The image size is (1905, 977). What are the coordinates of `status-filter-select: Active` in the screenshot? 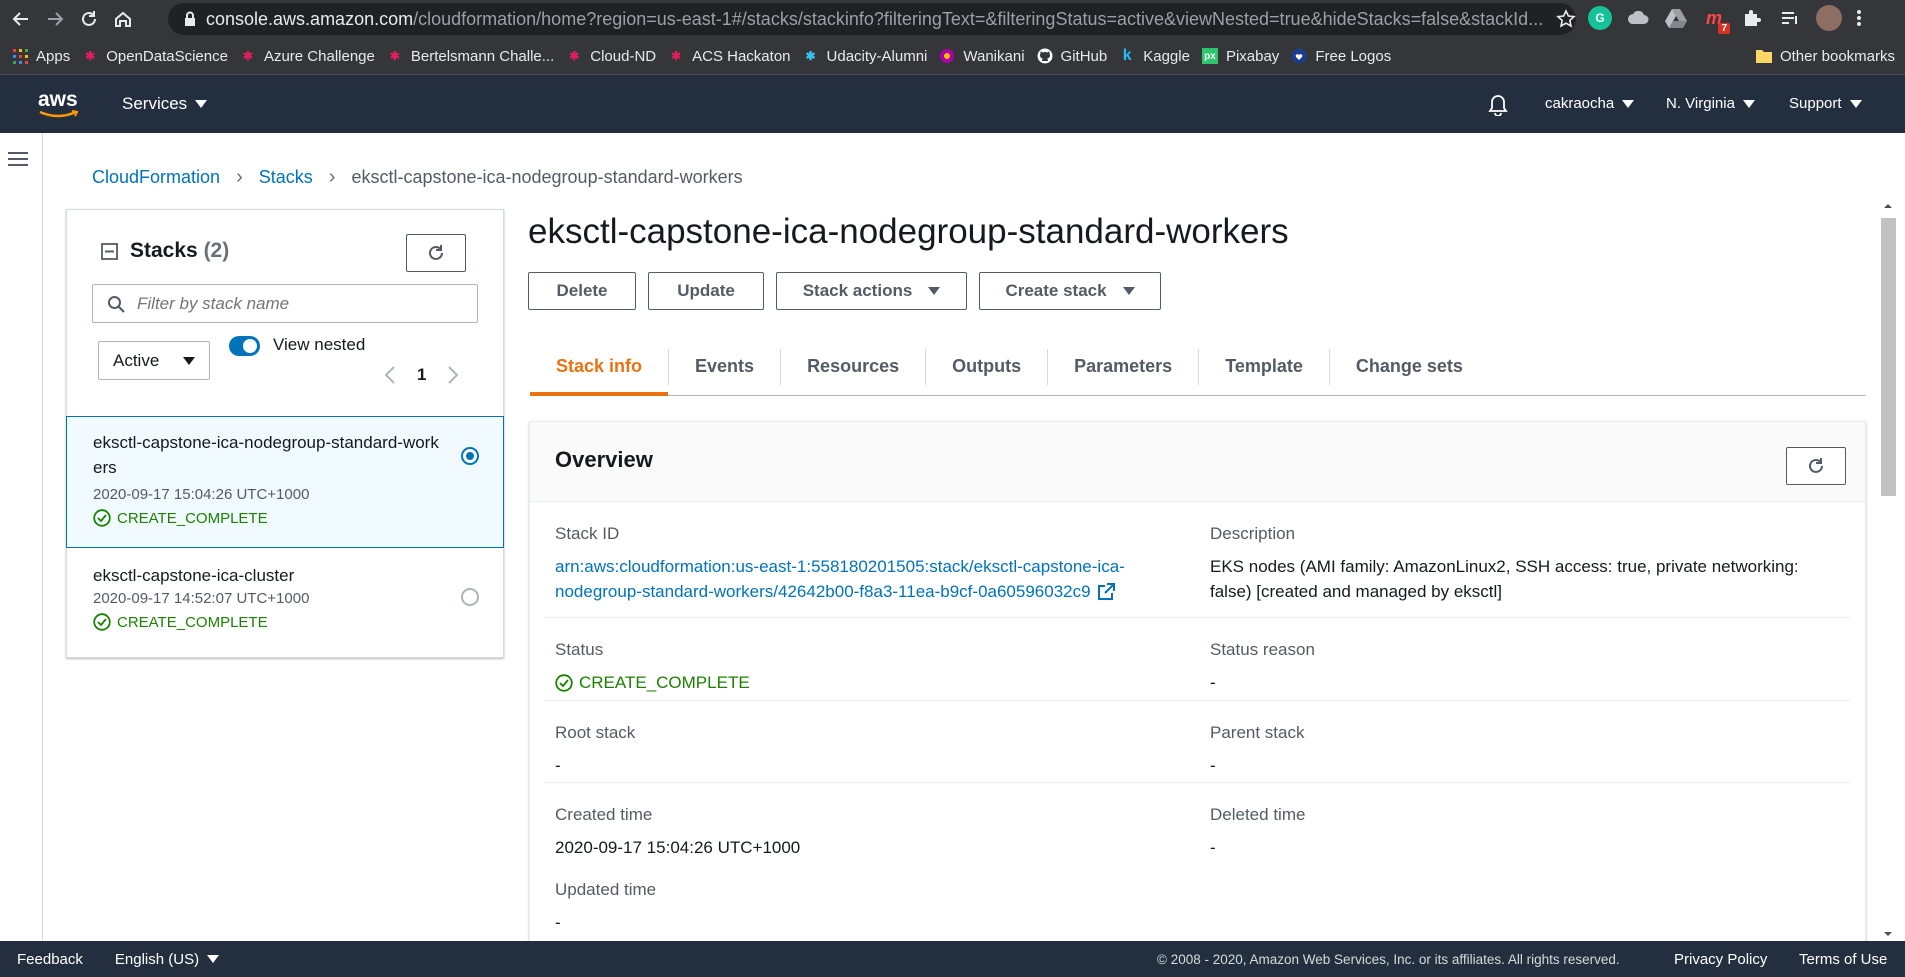 It's located at (154, 360).